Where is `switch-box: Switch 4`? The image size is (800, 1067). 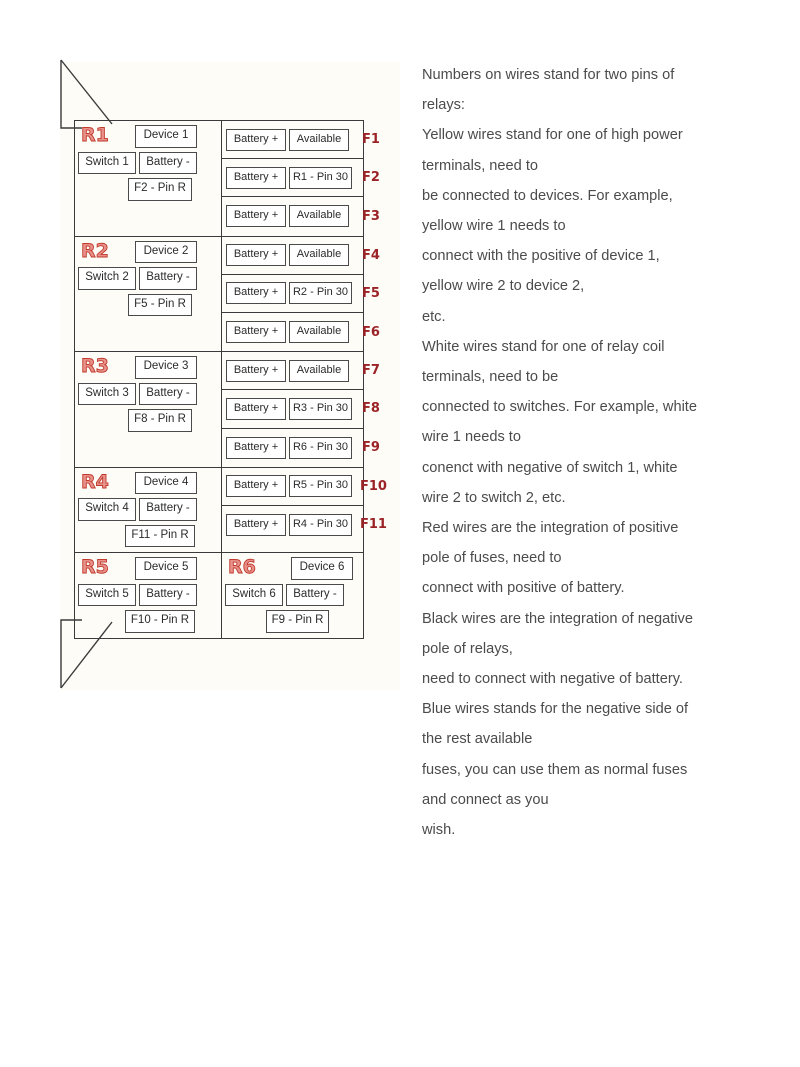
switch-box: Switch 4 is located at coordinates (107, 509).